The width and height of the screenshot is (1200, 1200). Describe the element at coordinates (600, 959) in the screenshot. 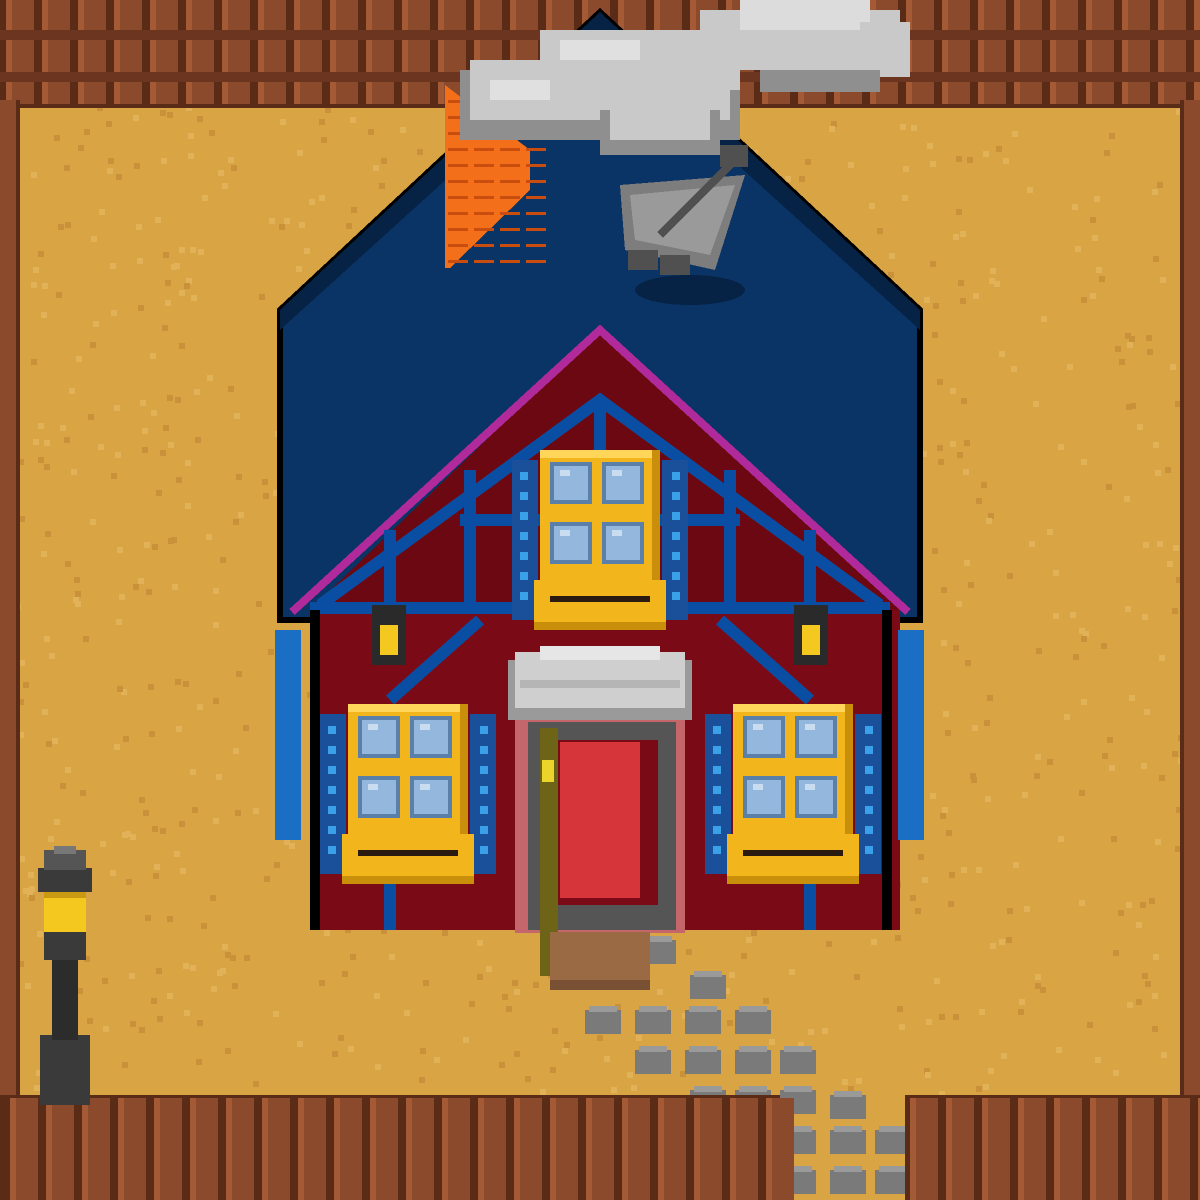

I see `doormat` at that location.